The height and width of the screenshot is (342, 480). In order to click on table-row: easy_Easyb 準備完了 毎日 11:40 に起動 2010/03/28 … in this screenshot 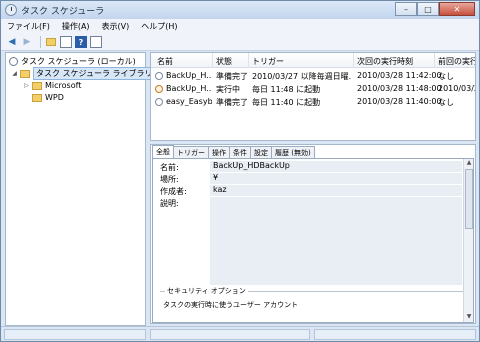, I will do `click(313, 102)`.